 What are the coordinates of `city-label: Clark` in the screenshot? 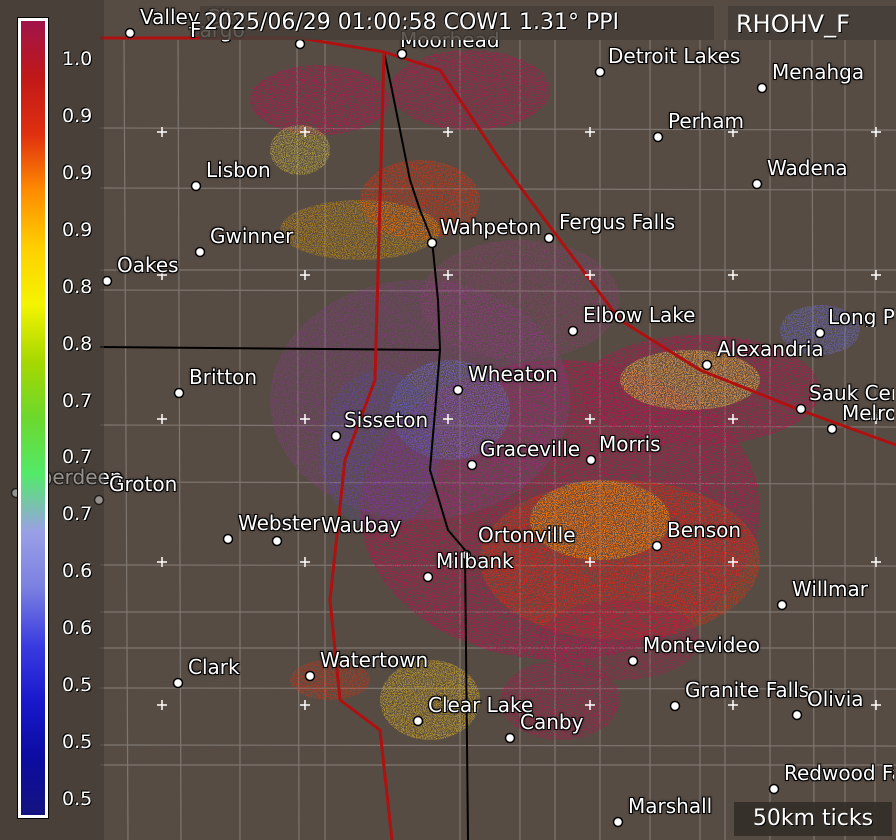 It's located at (214, 667).